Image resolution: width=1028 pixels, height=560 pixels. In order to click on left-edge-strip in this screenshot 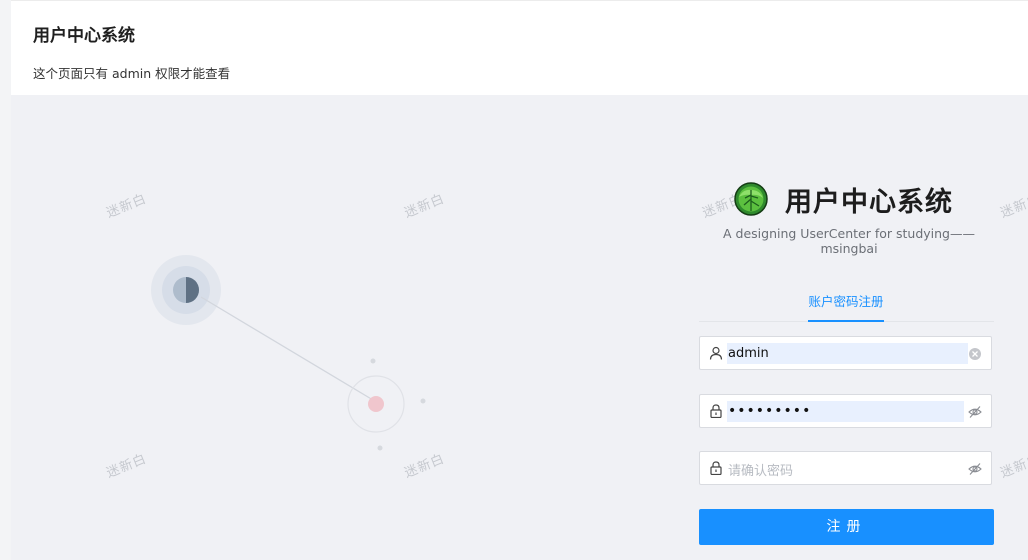, I will do `click(5, 280)`.